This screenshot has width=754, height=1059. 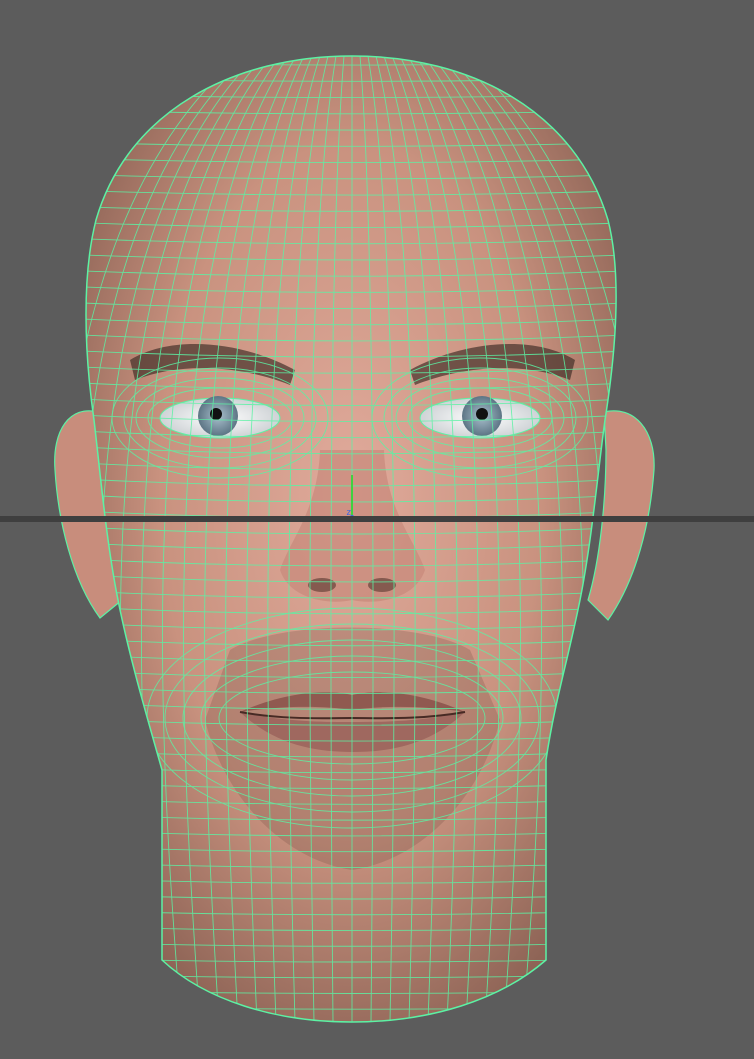 What do you see at coordinates (482, 414) in the screenshot?
I see `right-pupil` at bounding box center [482, 414].